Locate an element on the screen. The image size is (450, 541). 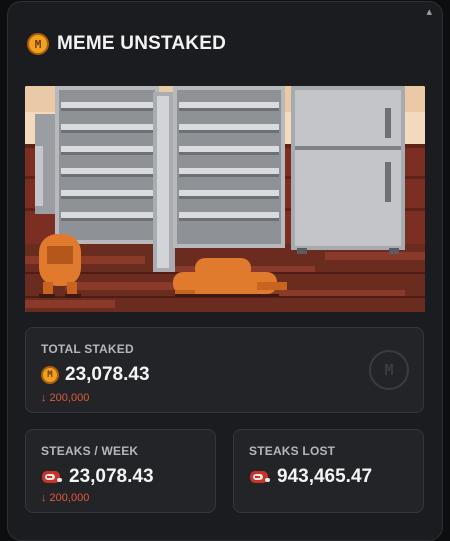
steaks-week-value: 23,078.43 is located at coordinates (111, 476).